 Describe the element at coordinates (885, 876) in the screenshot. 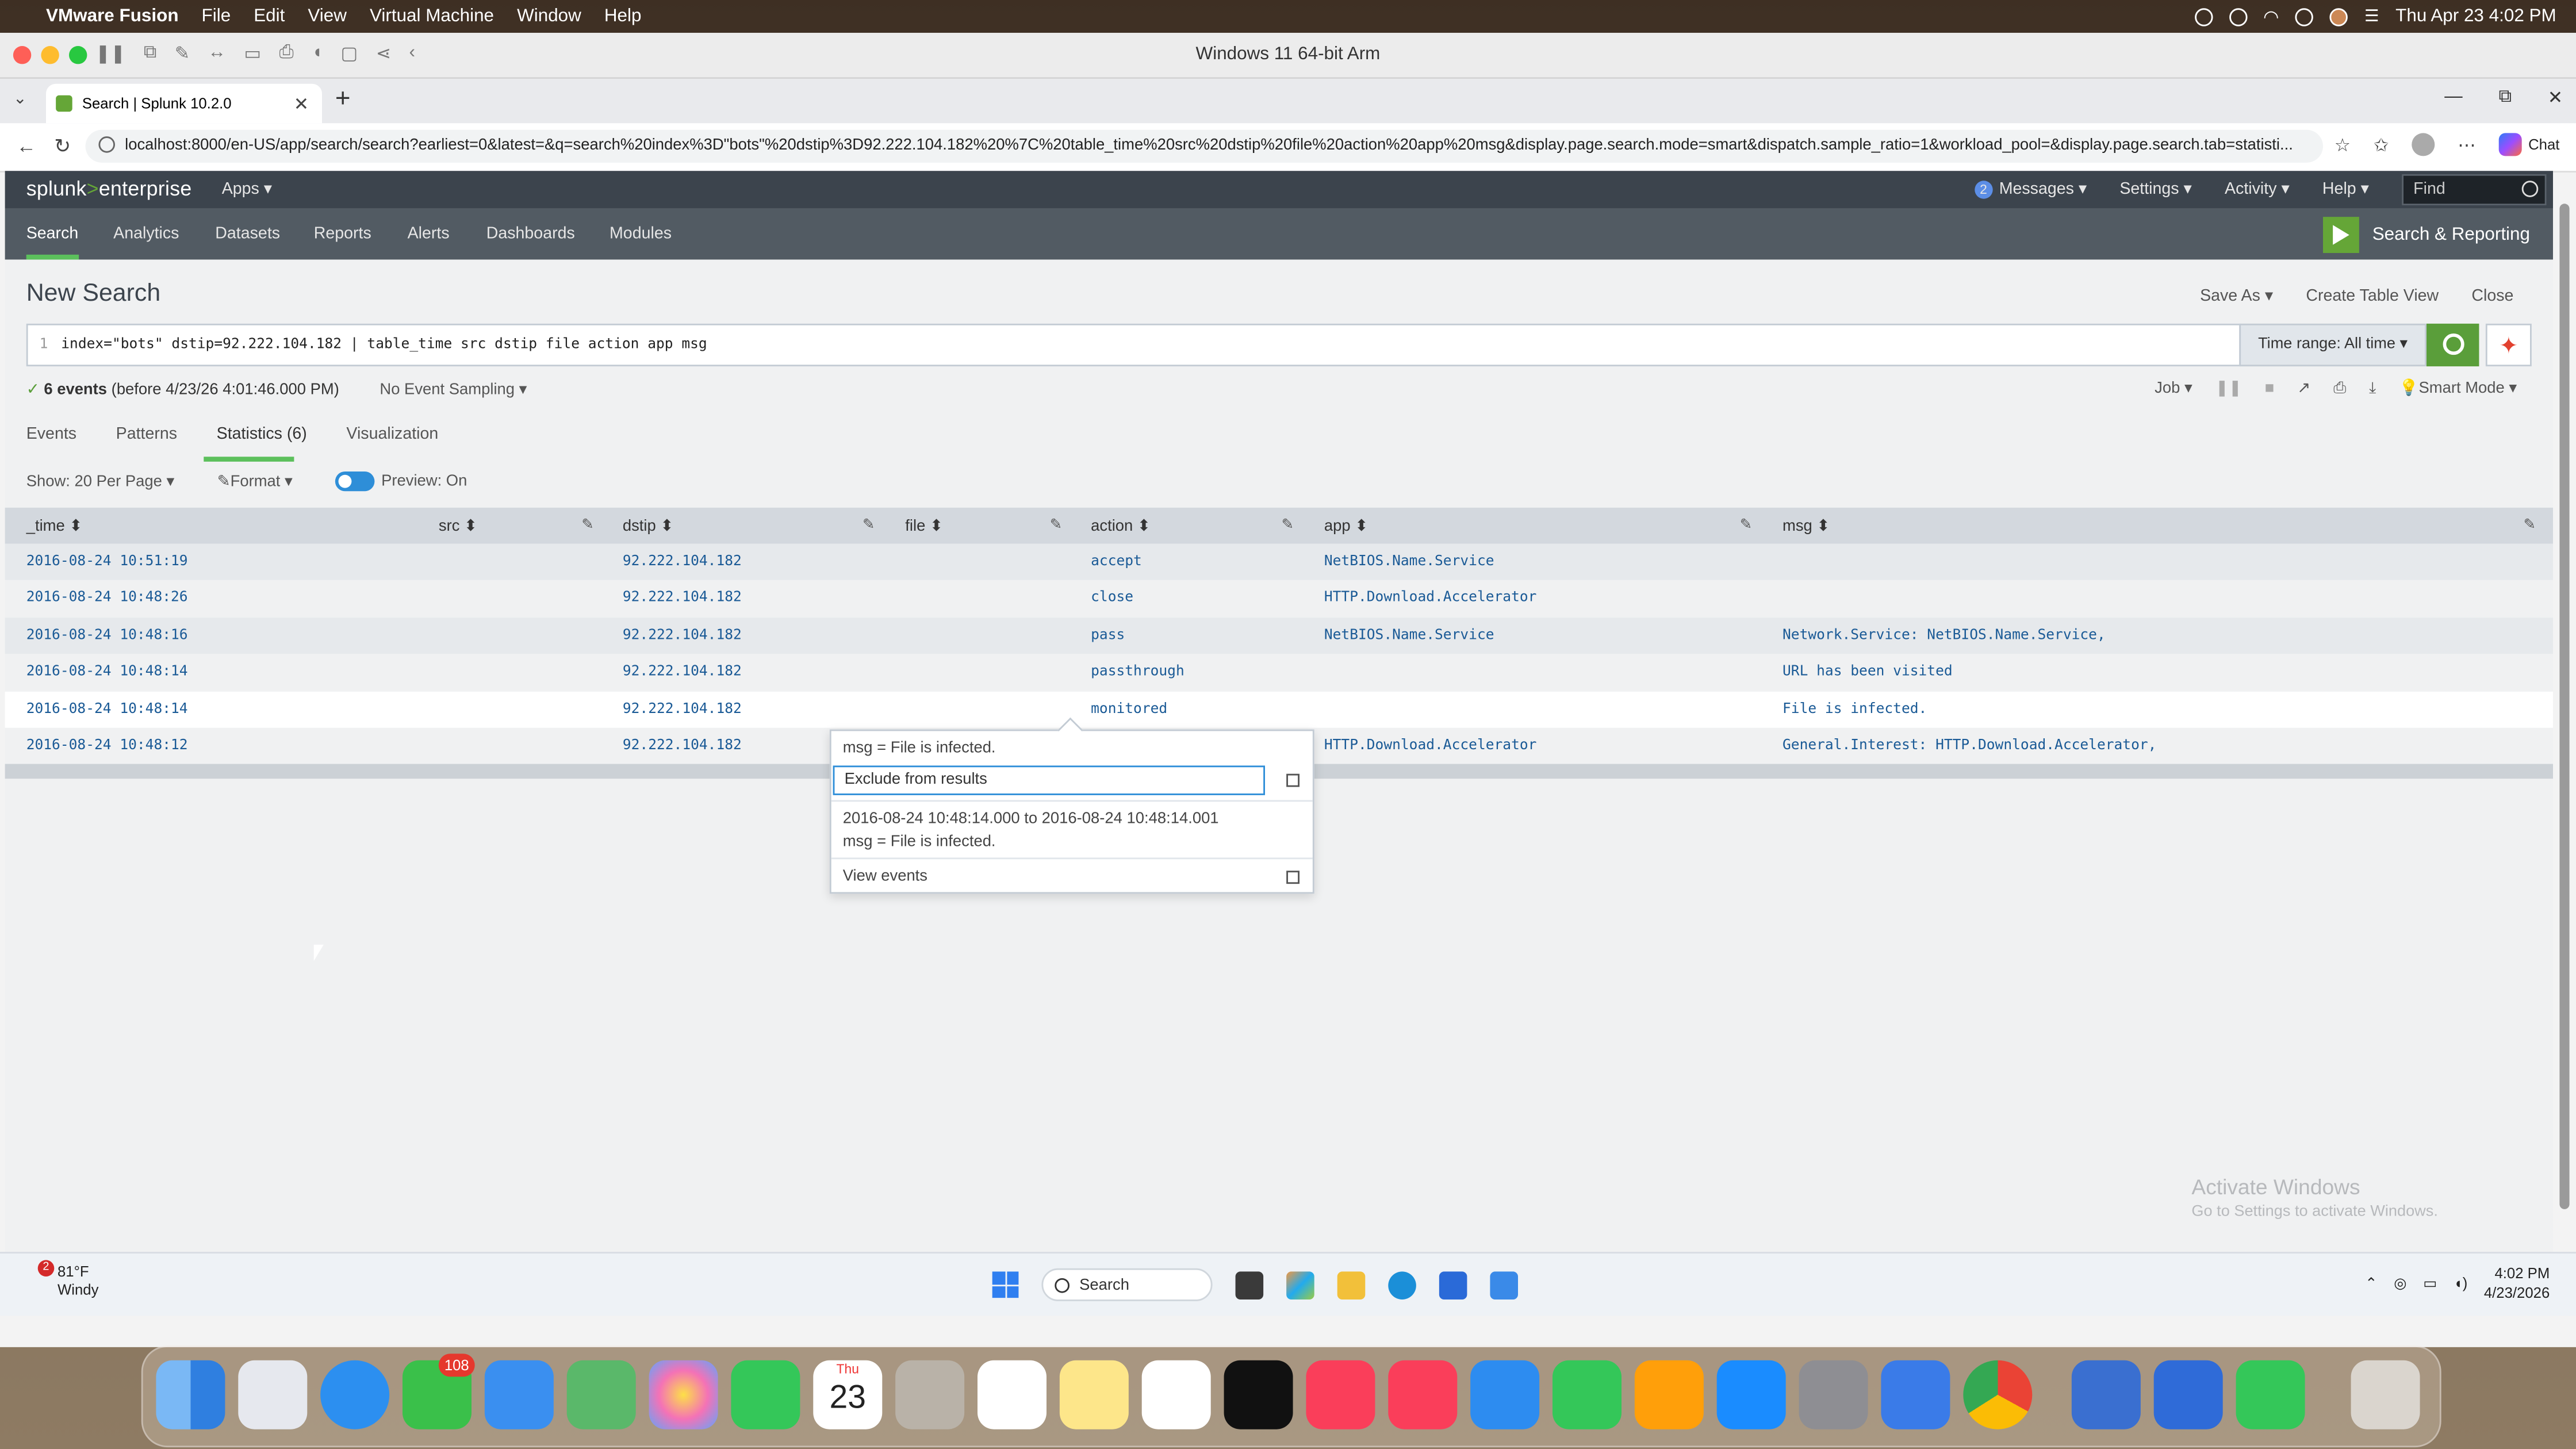

I see `view-events-option: View events` at that location.